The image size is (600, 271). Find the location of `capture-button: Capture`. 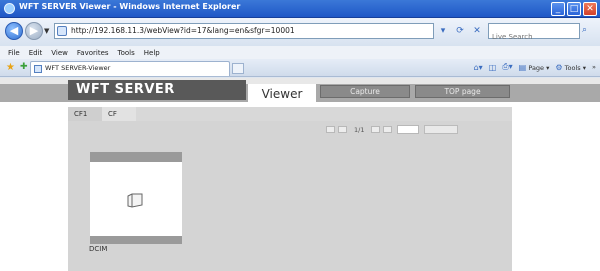

capture-button: Capture is located at coordinates (365, 91).